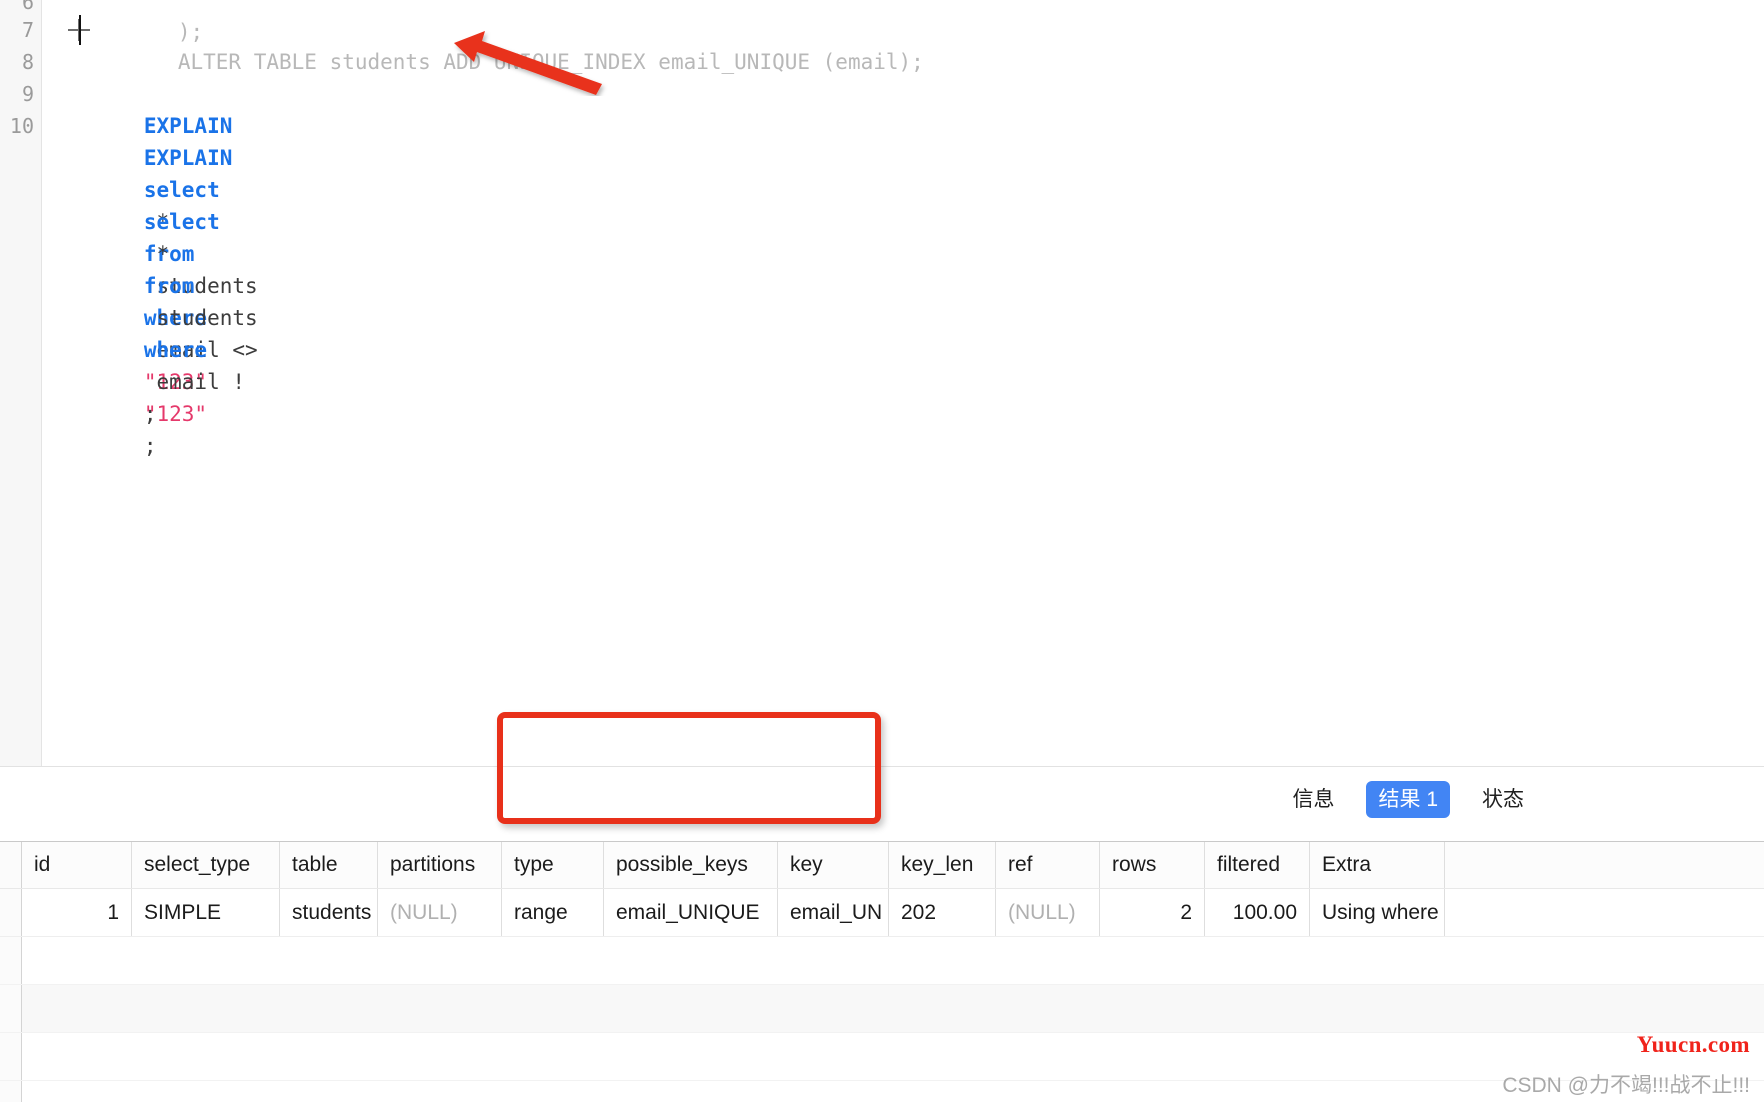 The width and height of the screenshot is (1764, 1102). Describe the element at coordinates (175, 350) in the screenshot. I see `code-token-keyword: where` at that location.